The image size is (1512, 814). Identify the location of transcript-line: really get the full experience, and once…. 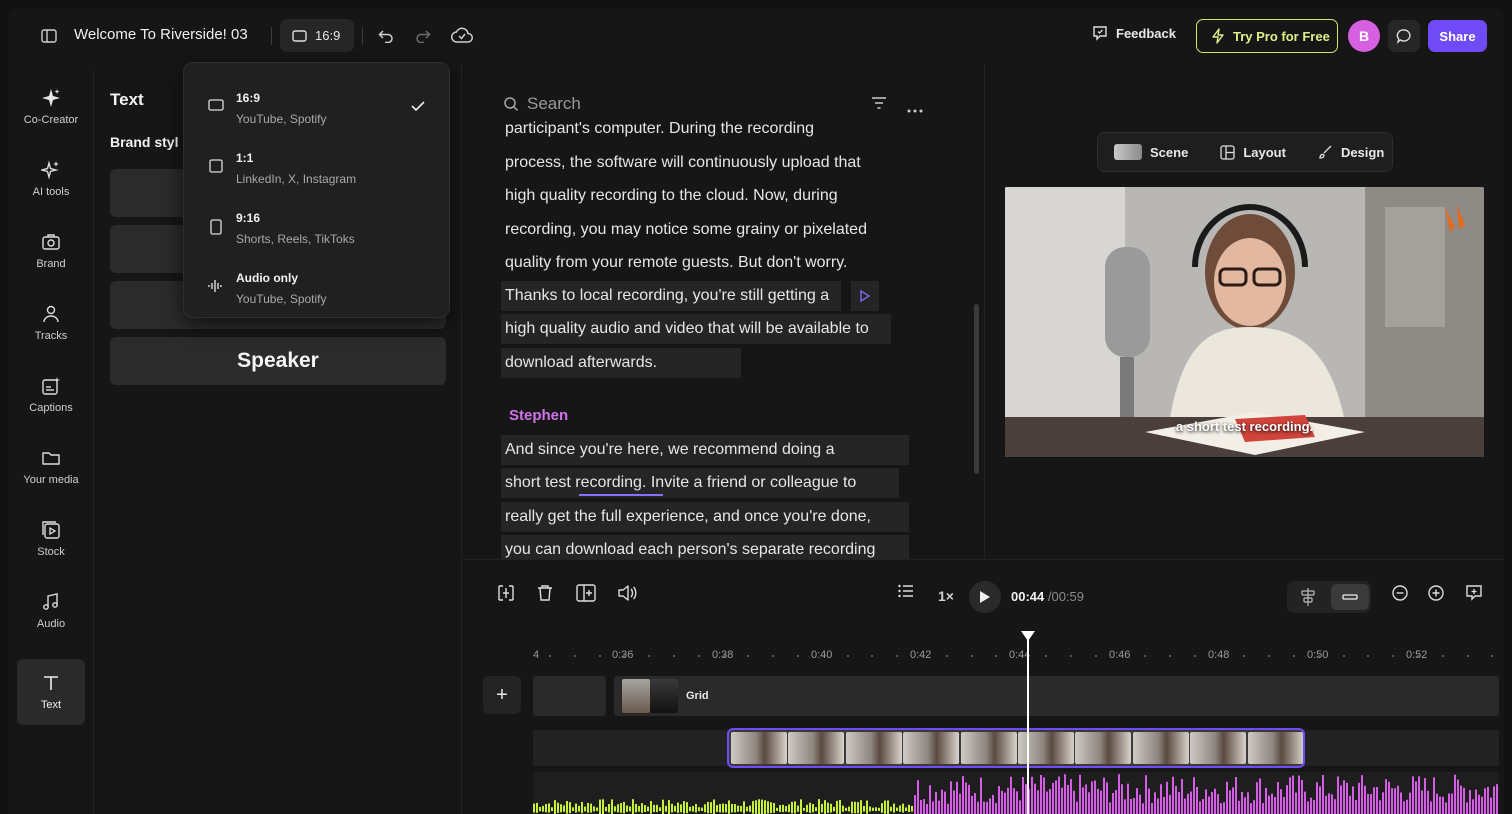
(705, 517).